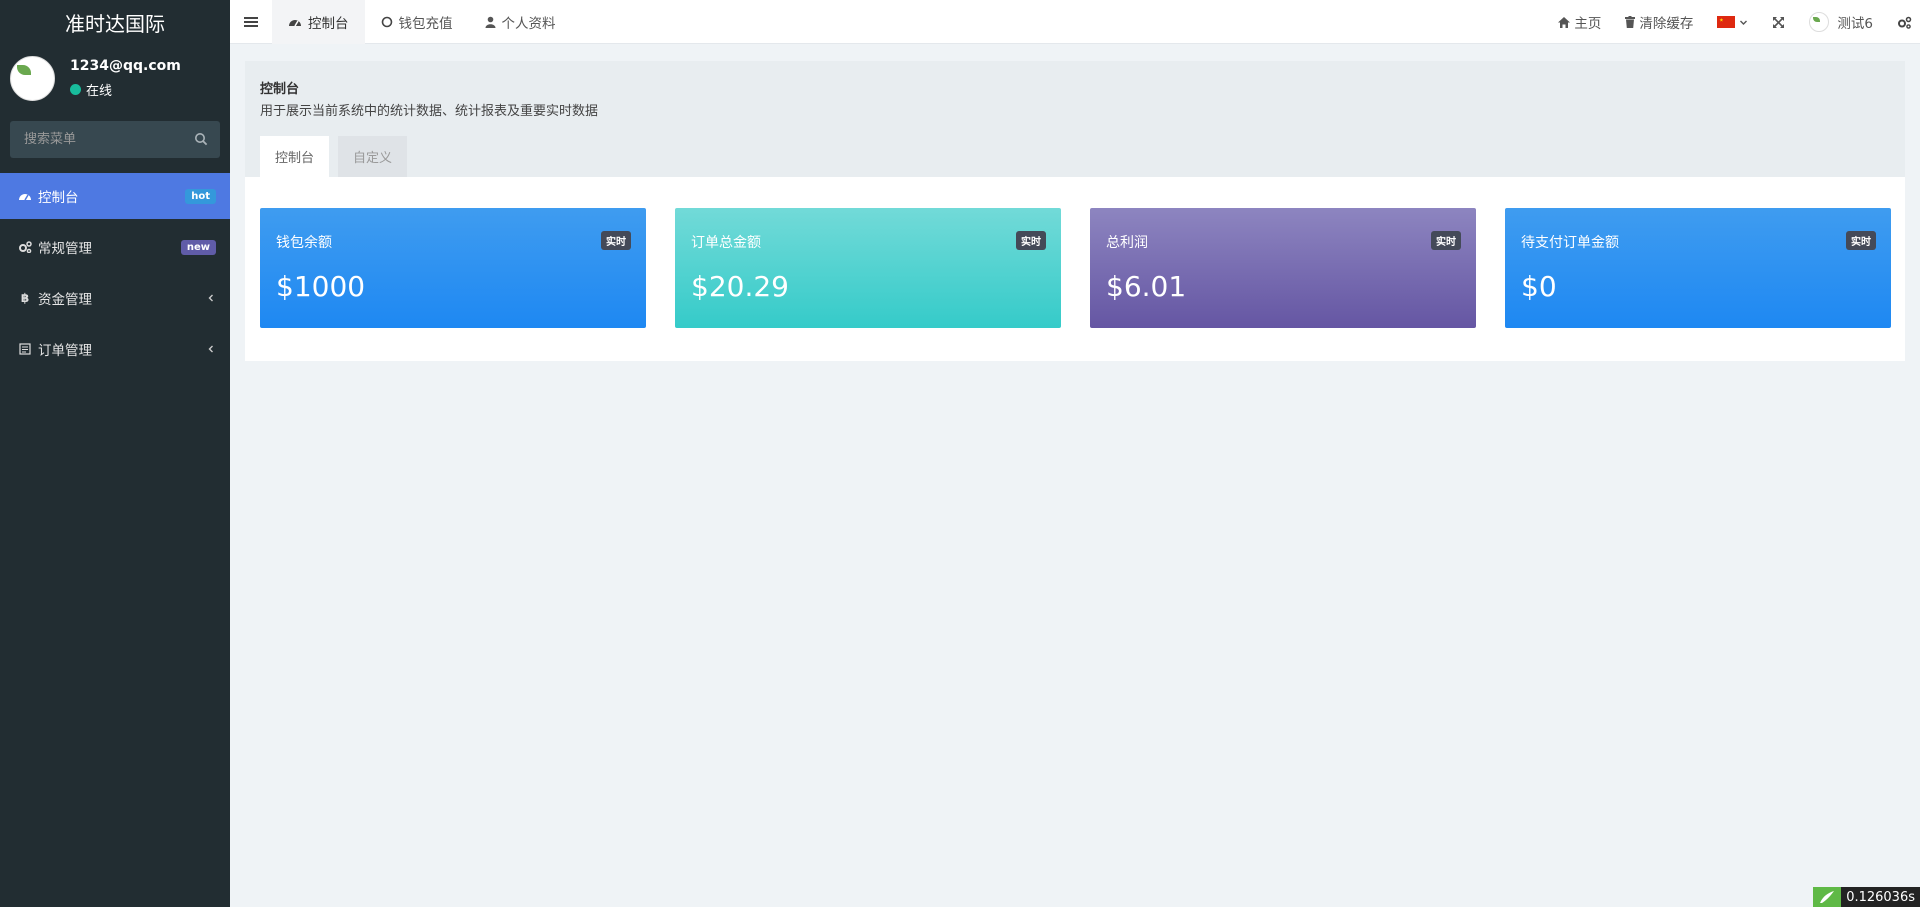 Image resolution: width=1920 pixels, height=907 pixels. I want to click on user-status-label: 在线, so click(99, 91).